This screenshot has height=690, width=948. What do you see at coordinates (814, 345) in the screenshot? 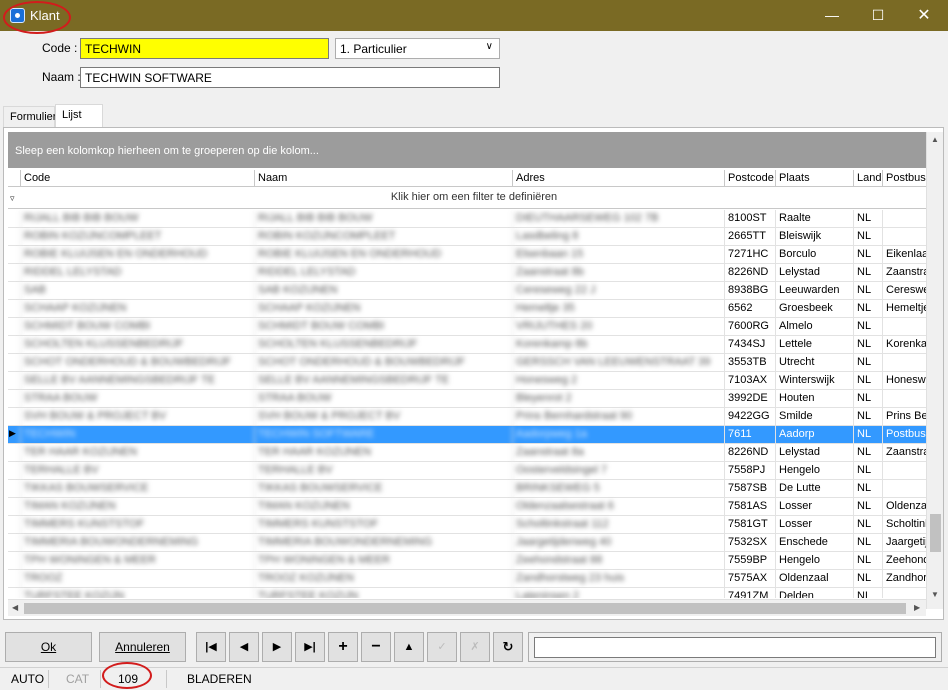
I see `cell-plaats: Lettele` at bounding box center [814, 345].